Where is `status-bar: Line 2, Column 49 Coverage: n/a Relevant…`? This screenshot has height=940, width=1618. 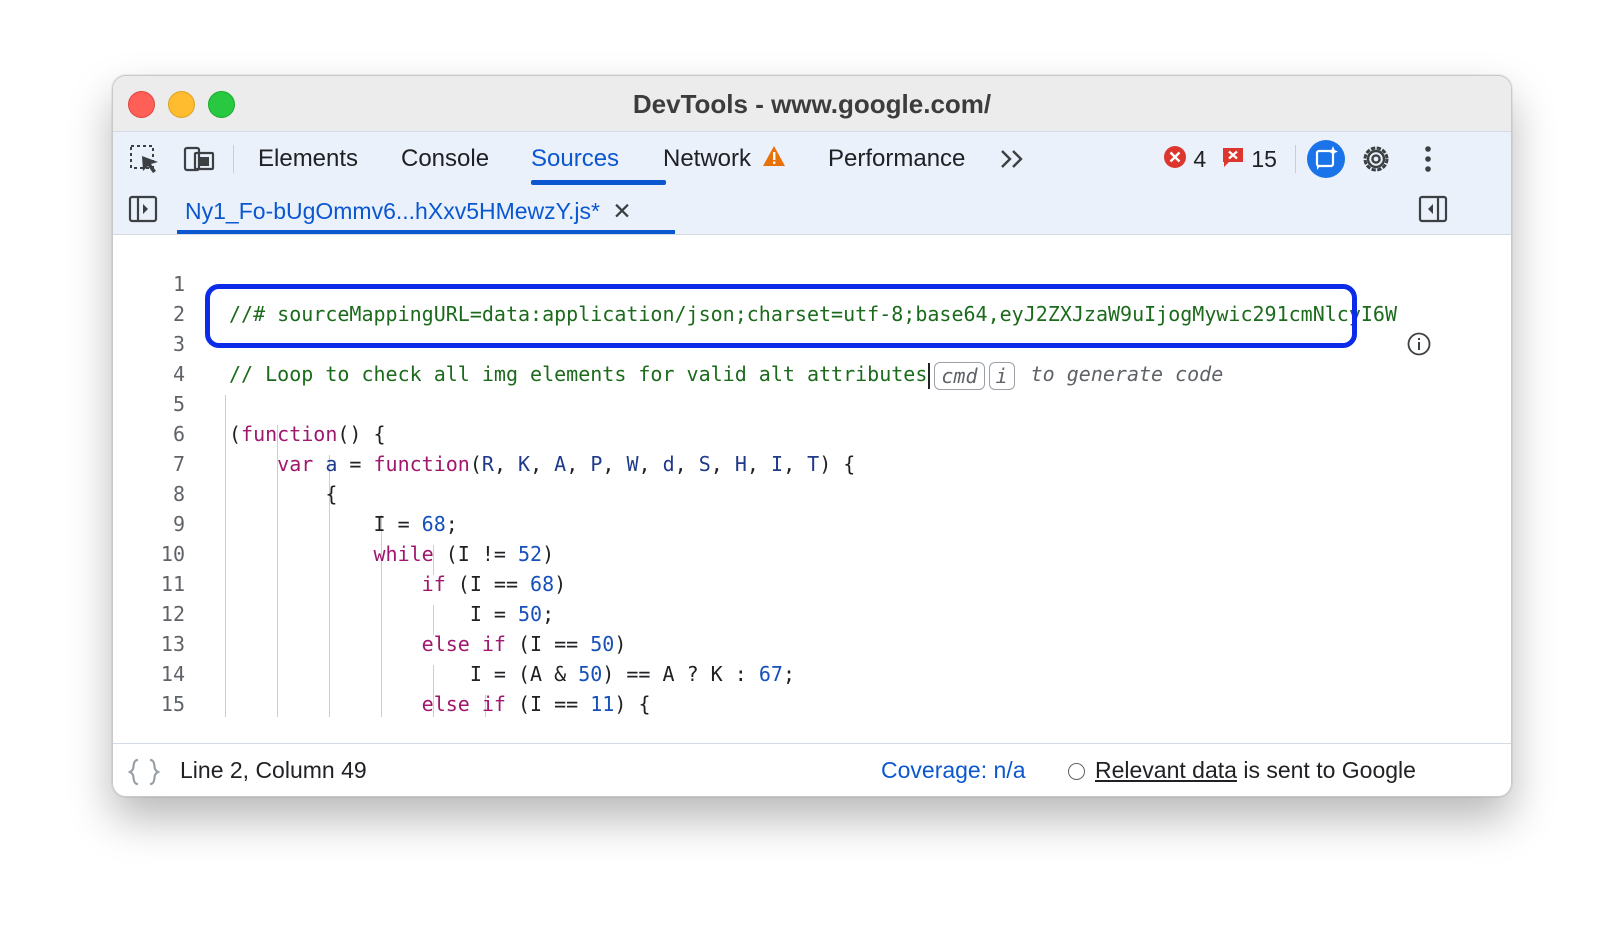 status-bar: Line 2, Column 49 Coverage: n/a Relevant… is located at coordinates (812, 769).